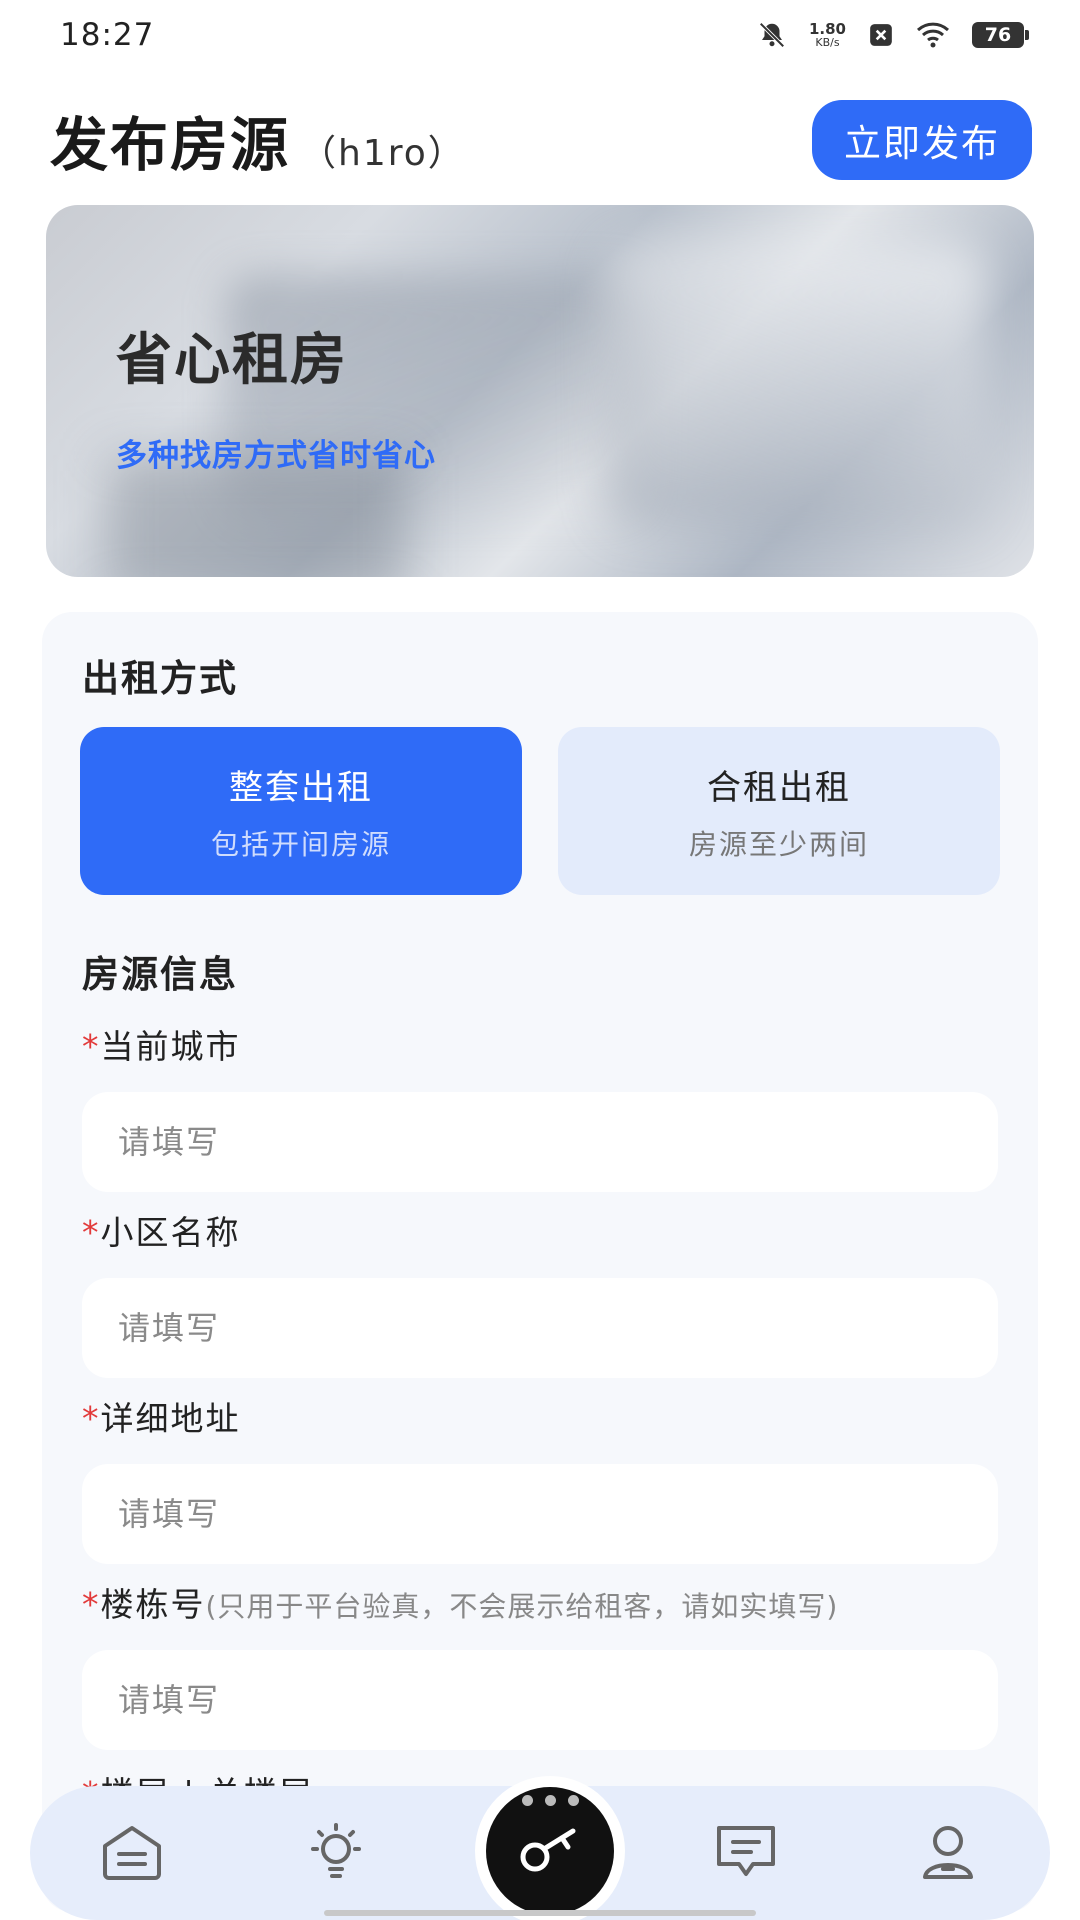 The image size is (1080, 1920). Describe the element at coordinates (160, 974) in the screenshot. I see `listing-info-title: 房源信息` at that location.